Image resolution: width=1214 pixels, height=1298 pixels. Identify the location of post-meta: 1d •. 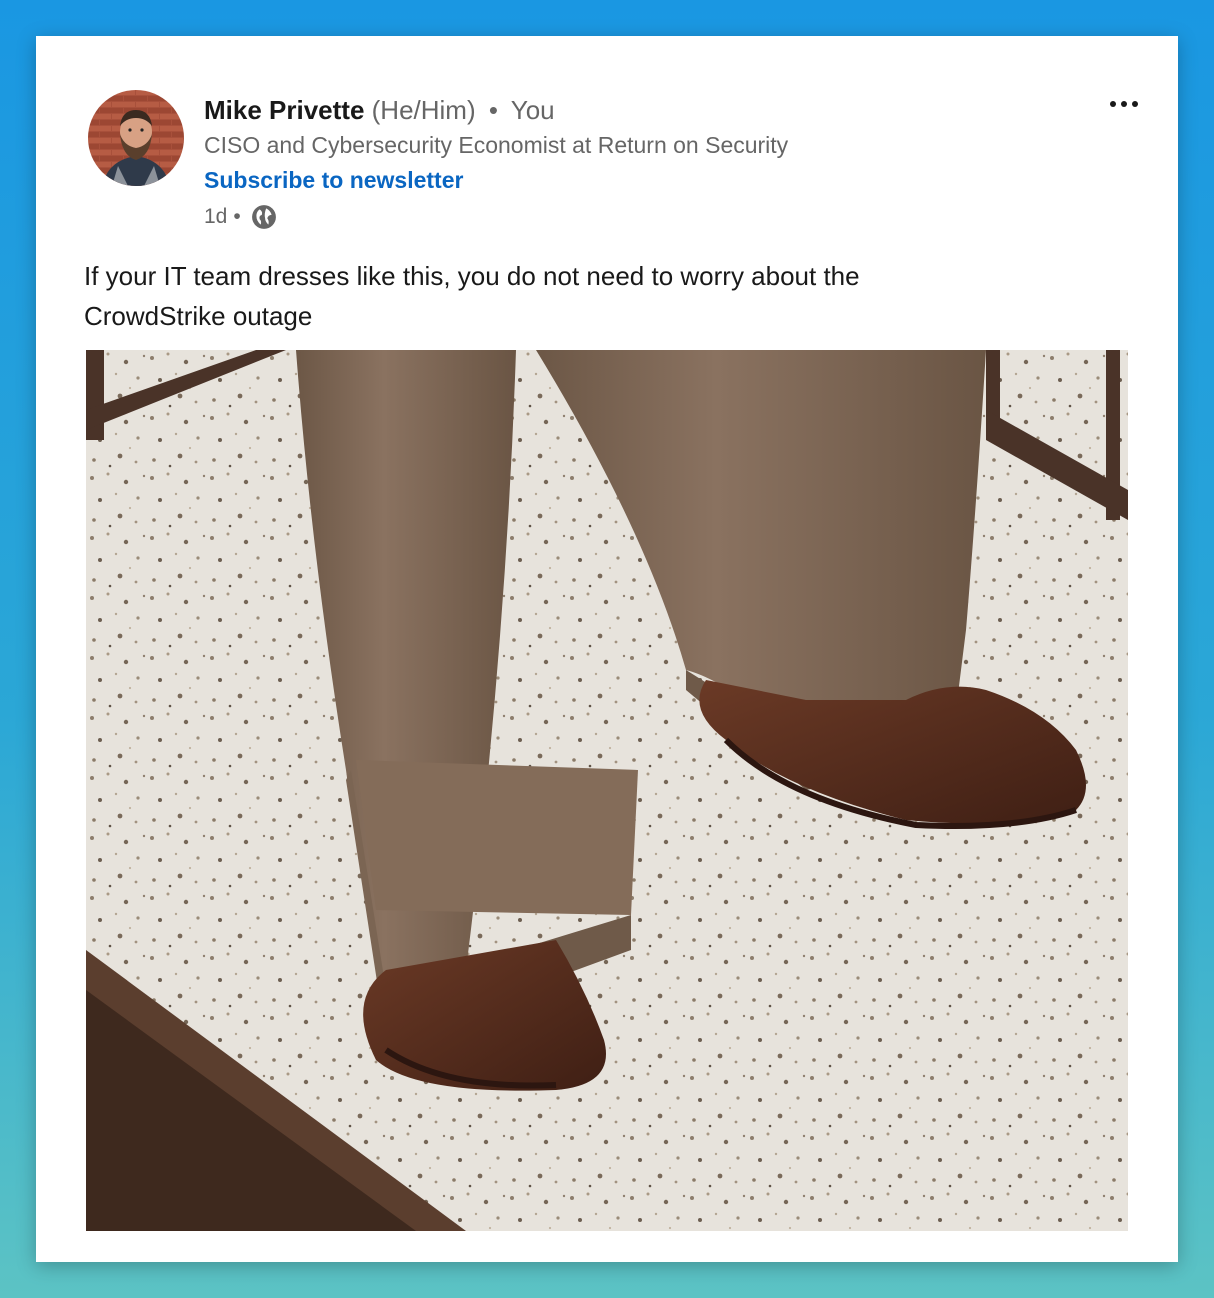
(240, 217).